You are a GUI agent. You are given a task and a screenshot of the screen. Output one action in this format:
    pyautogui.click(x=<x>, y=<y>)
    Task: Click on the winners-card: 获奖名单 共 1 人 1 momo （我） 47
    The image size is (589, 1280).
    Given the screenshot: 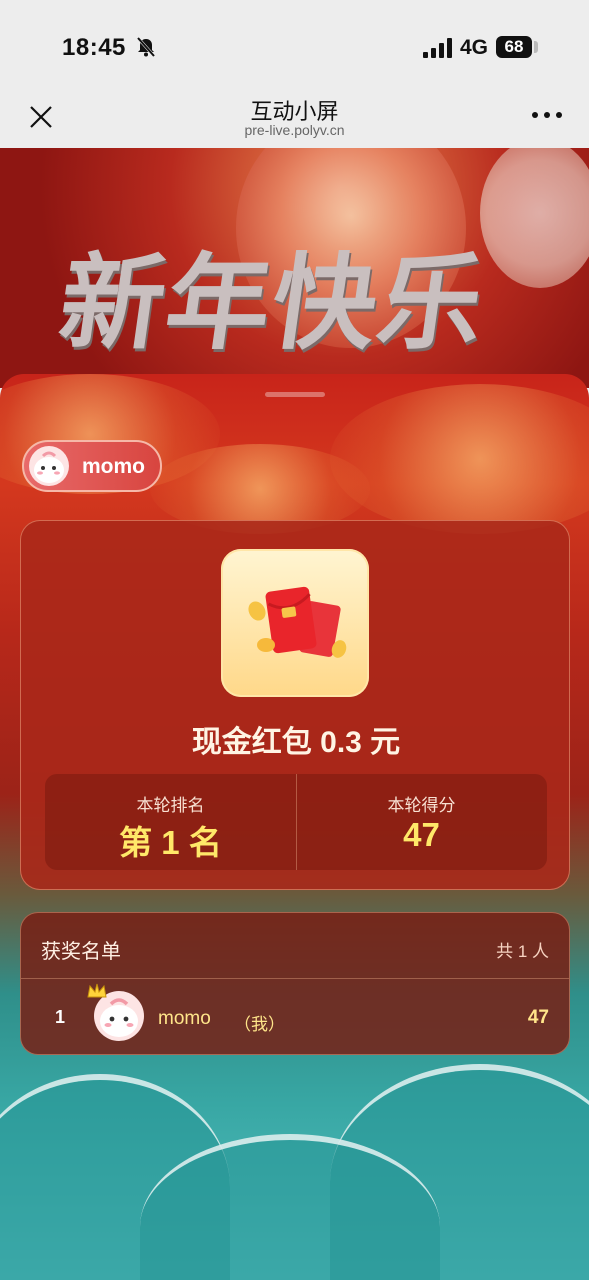 What is the action you would take?
    pyautogui.click(x=295, y=983)
    